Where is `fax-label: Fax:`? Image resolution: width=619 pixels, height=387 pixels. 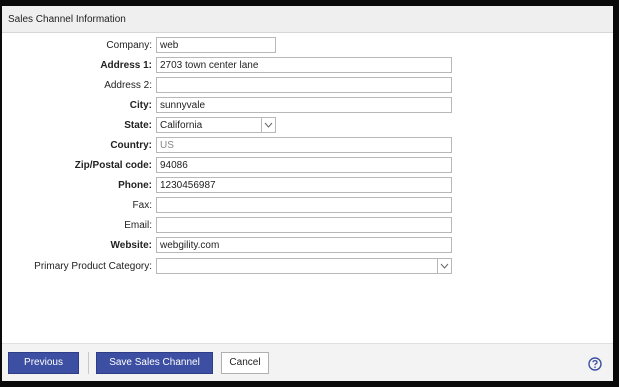 fax-label: Fax: is located at coordinates (142, 205).